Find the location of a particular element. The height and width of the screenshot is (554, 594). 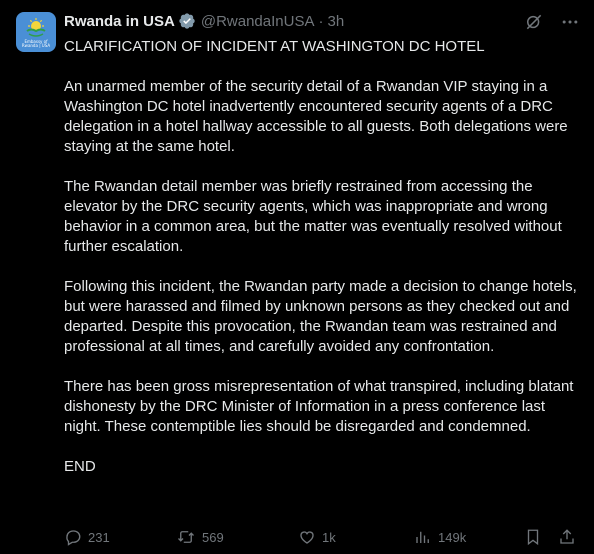

repost-button: 569 is located at coordinates (237, 537).